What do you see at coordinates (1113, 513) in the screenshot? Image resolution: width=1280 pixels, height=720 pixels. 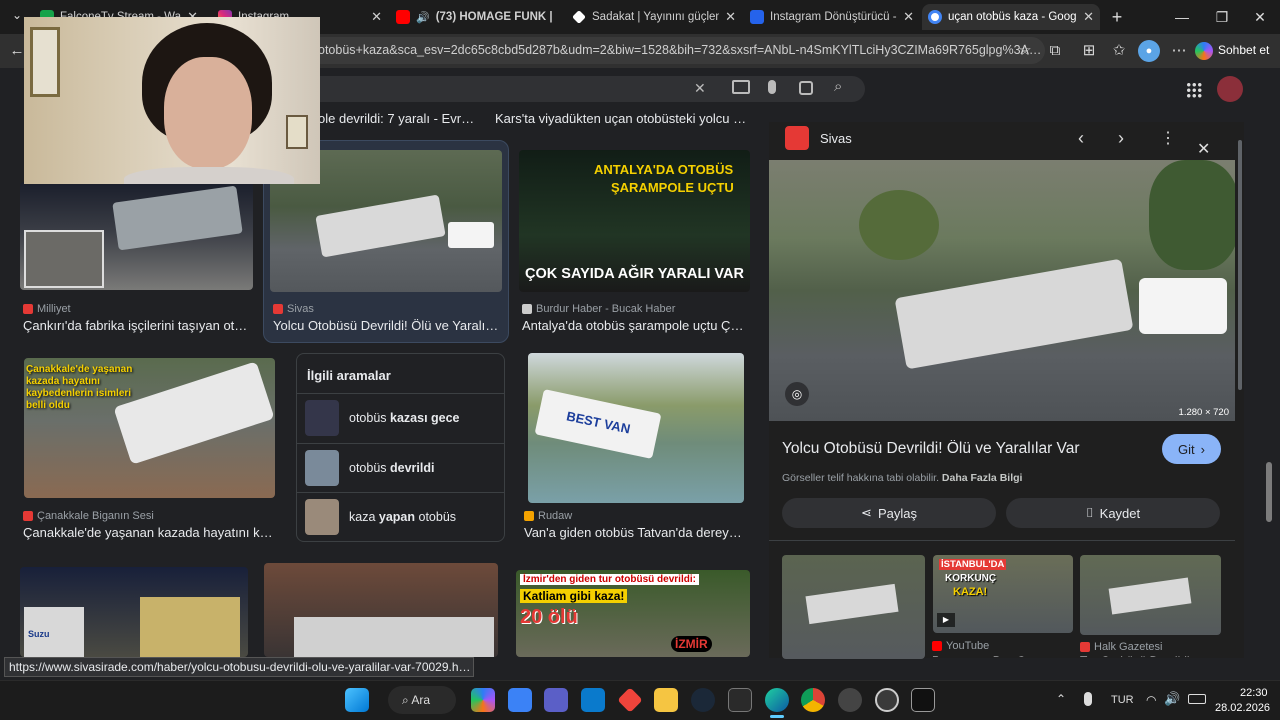 I see `save-button: ⌷ Kaydet` at bounding box center [1113, 513].